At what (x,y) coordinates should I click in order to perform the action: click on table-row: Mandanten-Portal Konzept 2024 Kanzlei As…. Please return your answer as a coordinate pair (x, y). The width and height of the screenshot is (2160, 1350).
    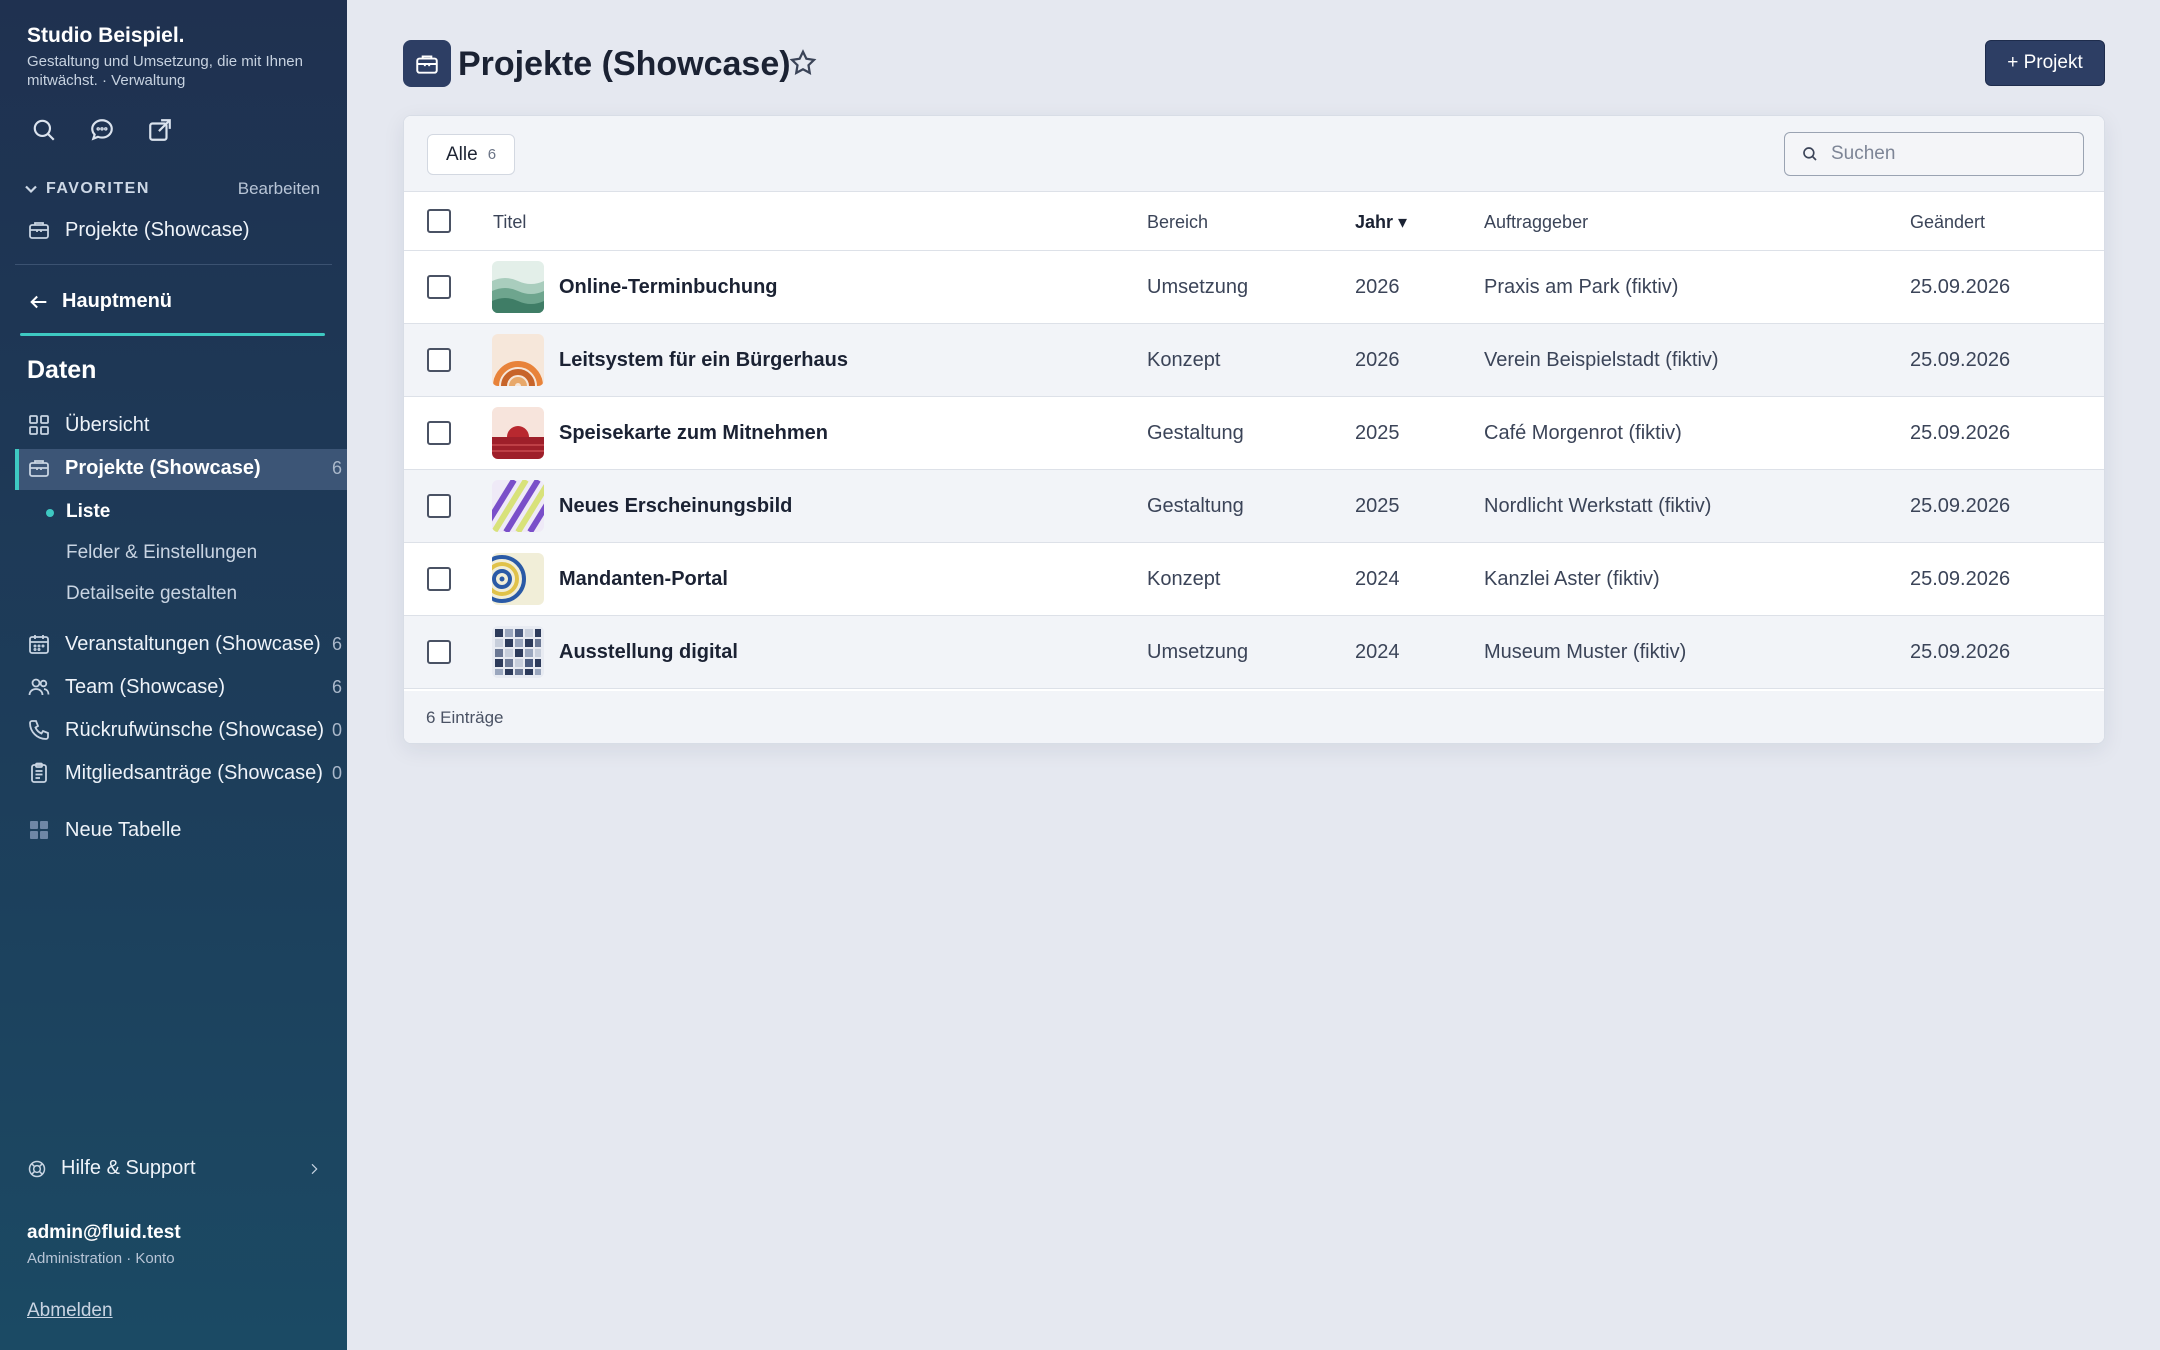
    Looking at the image, I should click on (1254, 579).